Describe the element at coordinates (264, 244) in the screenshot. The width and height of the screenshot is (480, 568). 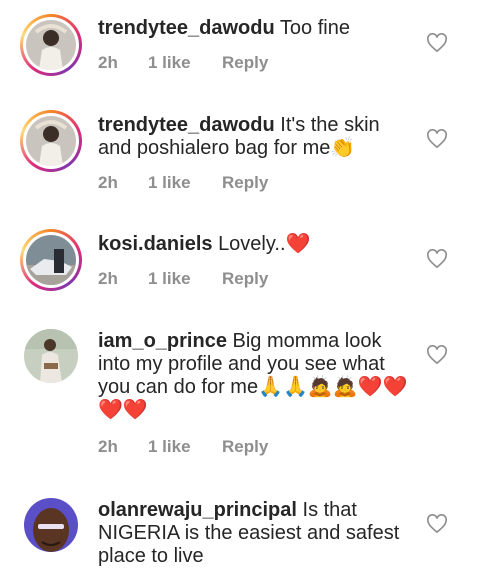
I see `comment-body: Lovely..❤️` at that location.